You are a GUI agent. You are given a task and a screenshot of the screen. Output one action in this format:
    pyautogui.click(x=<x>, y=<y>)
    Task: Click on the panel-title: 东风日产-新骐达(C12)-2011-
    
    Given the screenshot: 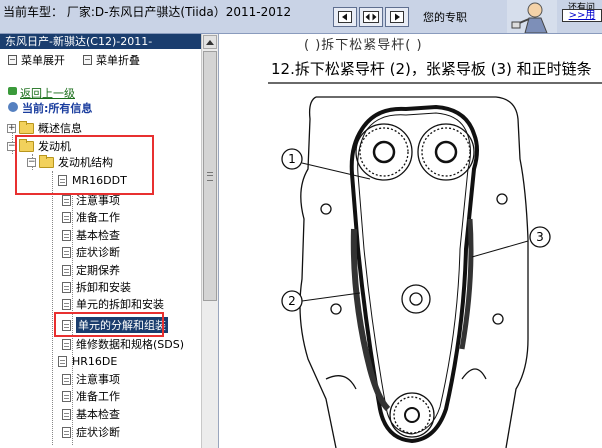 What is the action you would take?
    pyautogui.click(x=100, y=41)
    